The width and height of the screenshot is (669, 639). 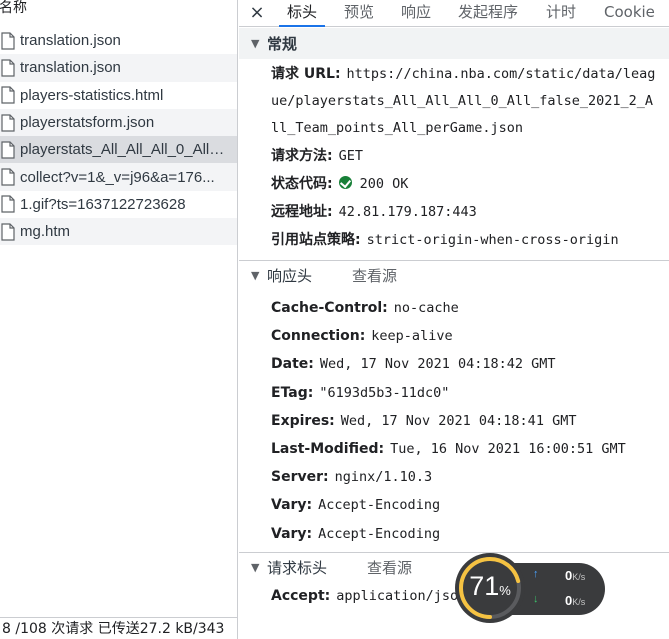 I want to click on request-row: playerstatsform.json, so click(x=118, y=122).